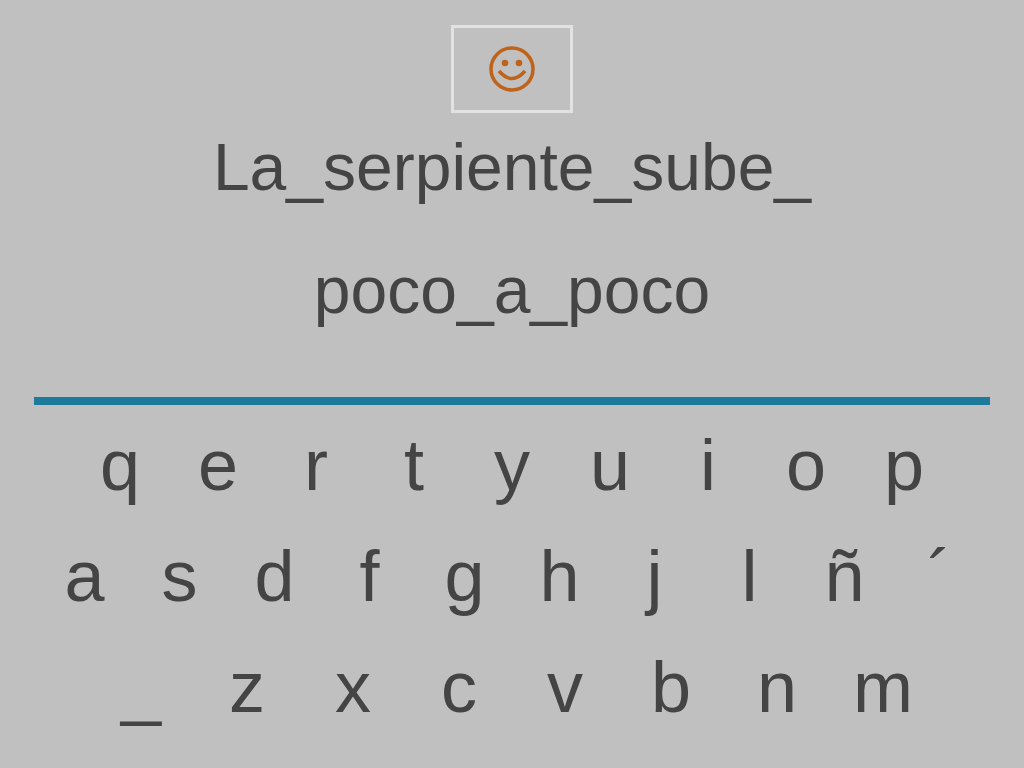 This screenshot has width=1024, height=768. I want to click on letter-key: m, so click(883, 687).